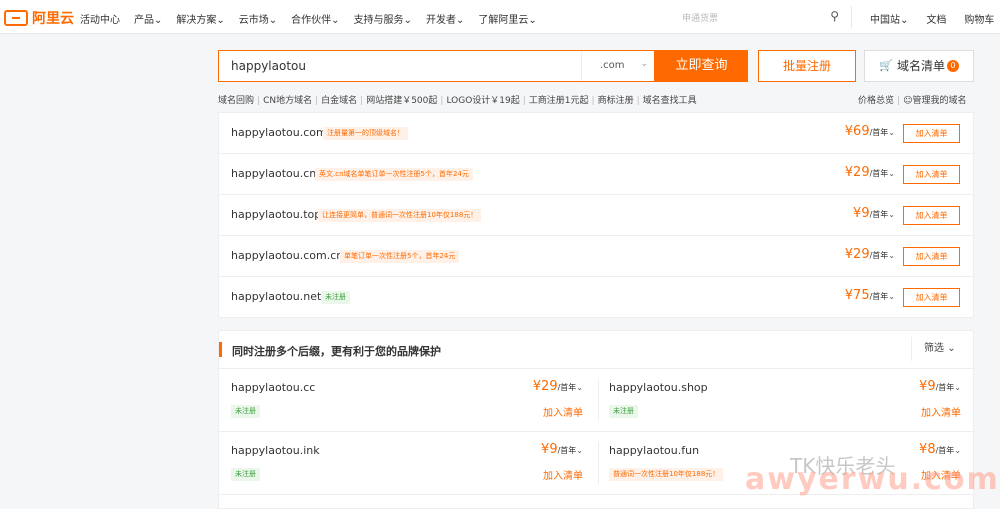 This screenshot has width=1000, height=509. Describe the element at coordinates (287, 255) in the screenshot. I see `result-domain: happylaotou.com.cn` at that location.